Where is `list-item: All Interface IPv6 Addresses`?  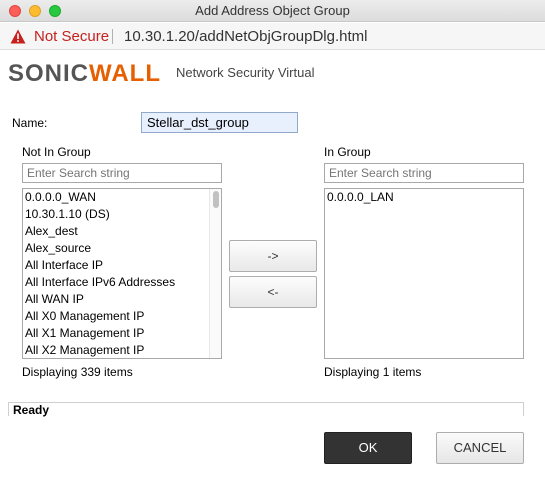
list-item: All Interface IPv6 Addresses is located at coordinates (122, 282).